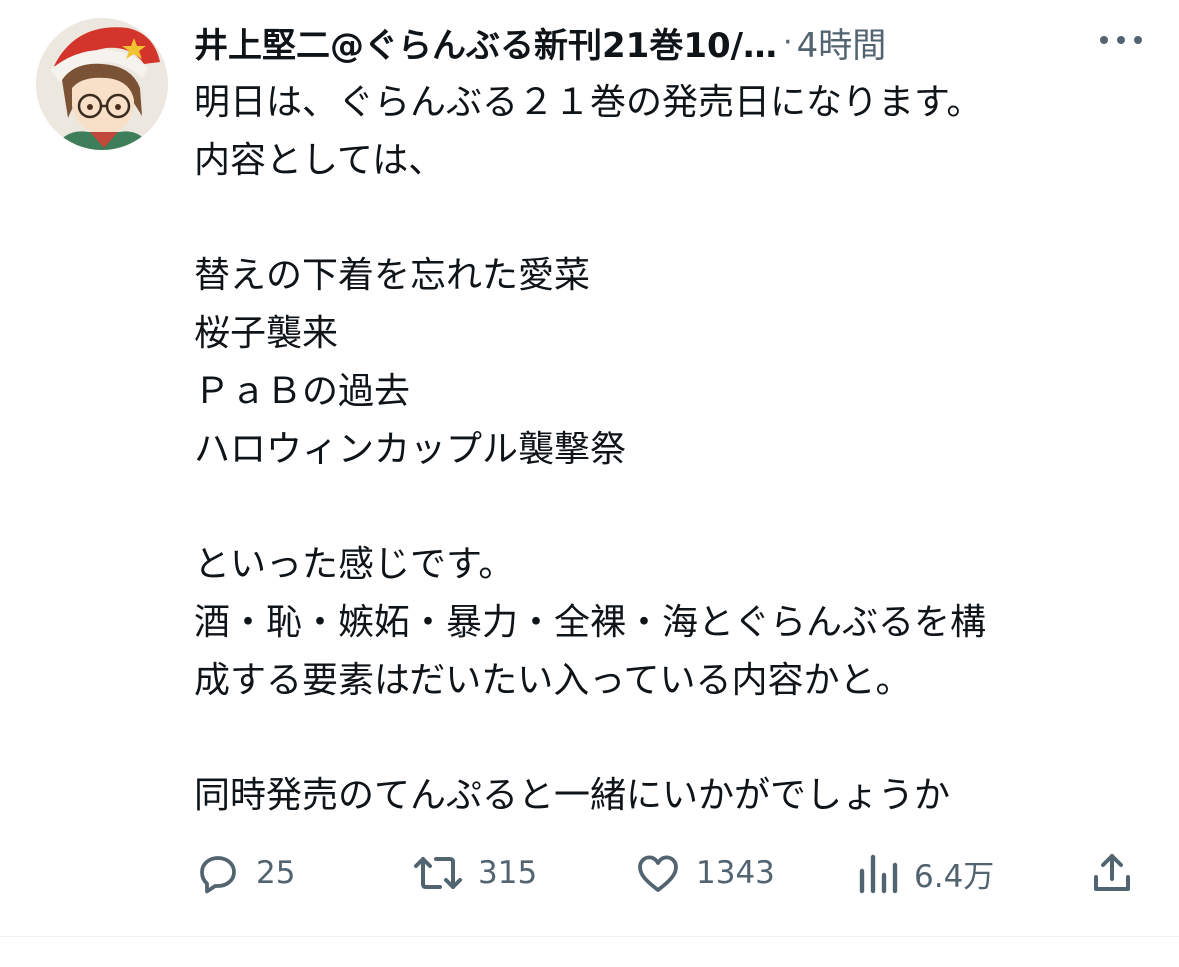 This screenshot has height=967, width=1179. Describe the element at coordinates (553, 680) in the screenshot. I see `tweet-line: 成する要素はだいたい入っている内容かと。` at that location.